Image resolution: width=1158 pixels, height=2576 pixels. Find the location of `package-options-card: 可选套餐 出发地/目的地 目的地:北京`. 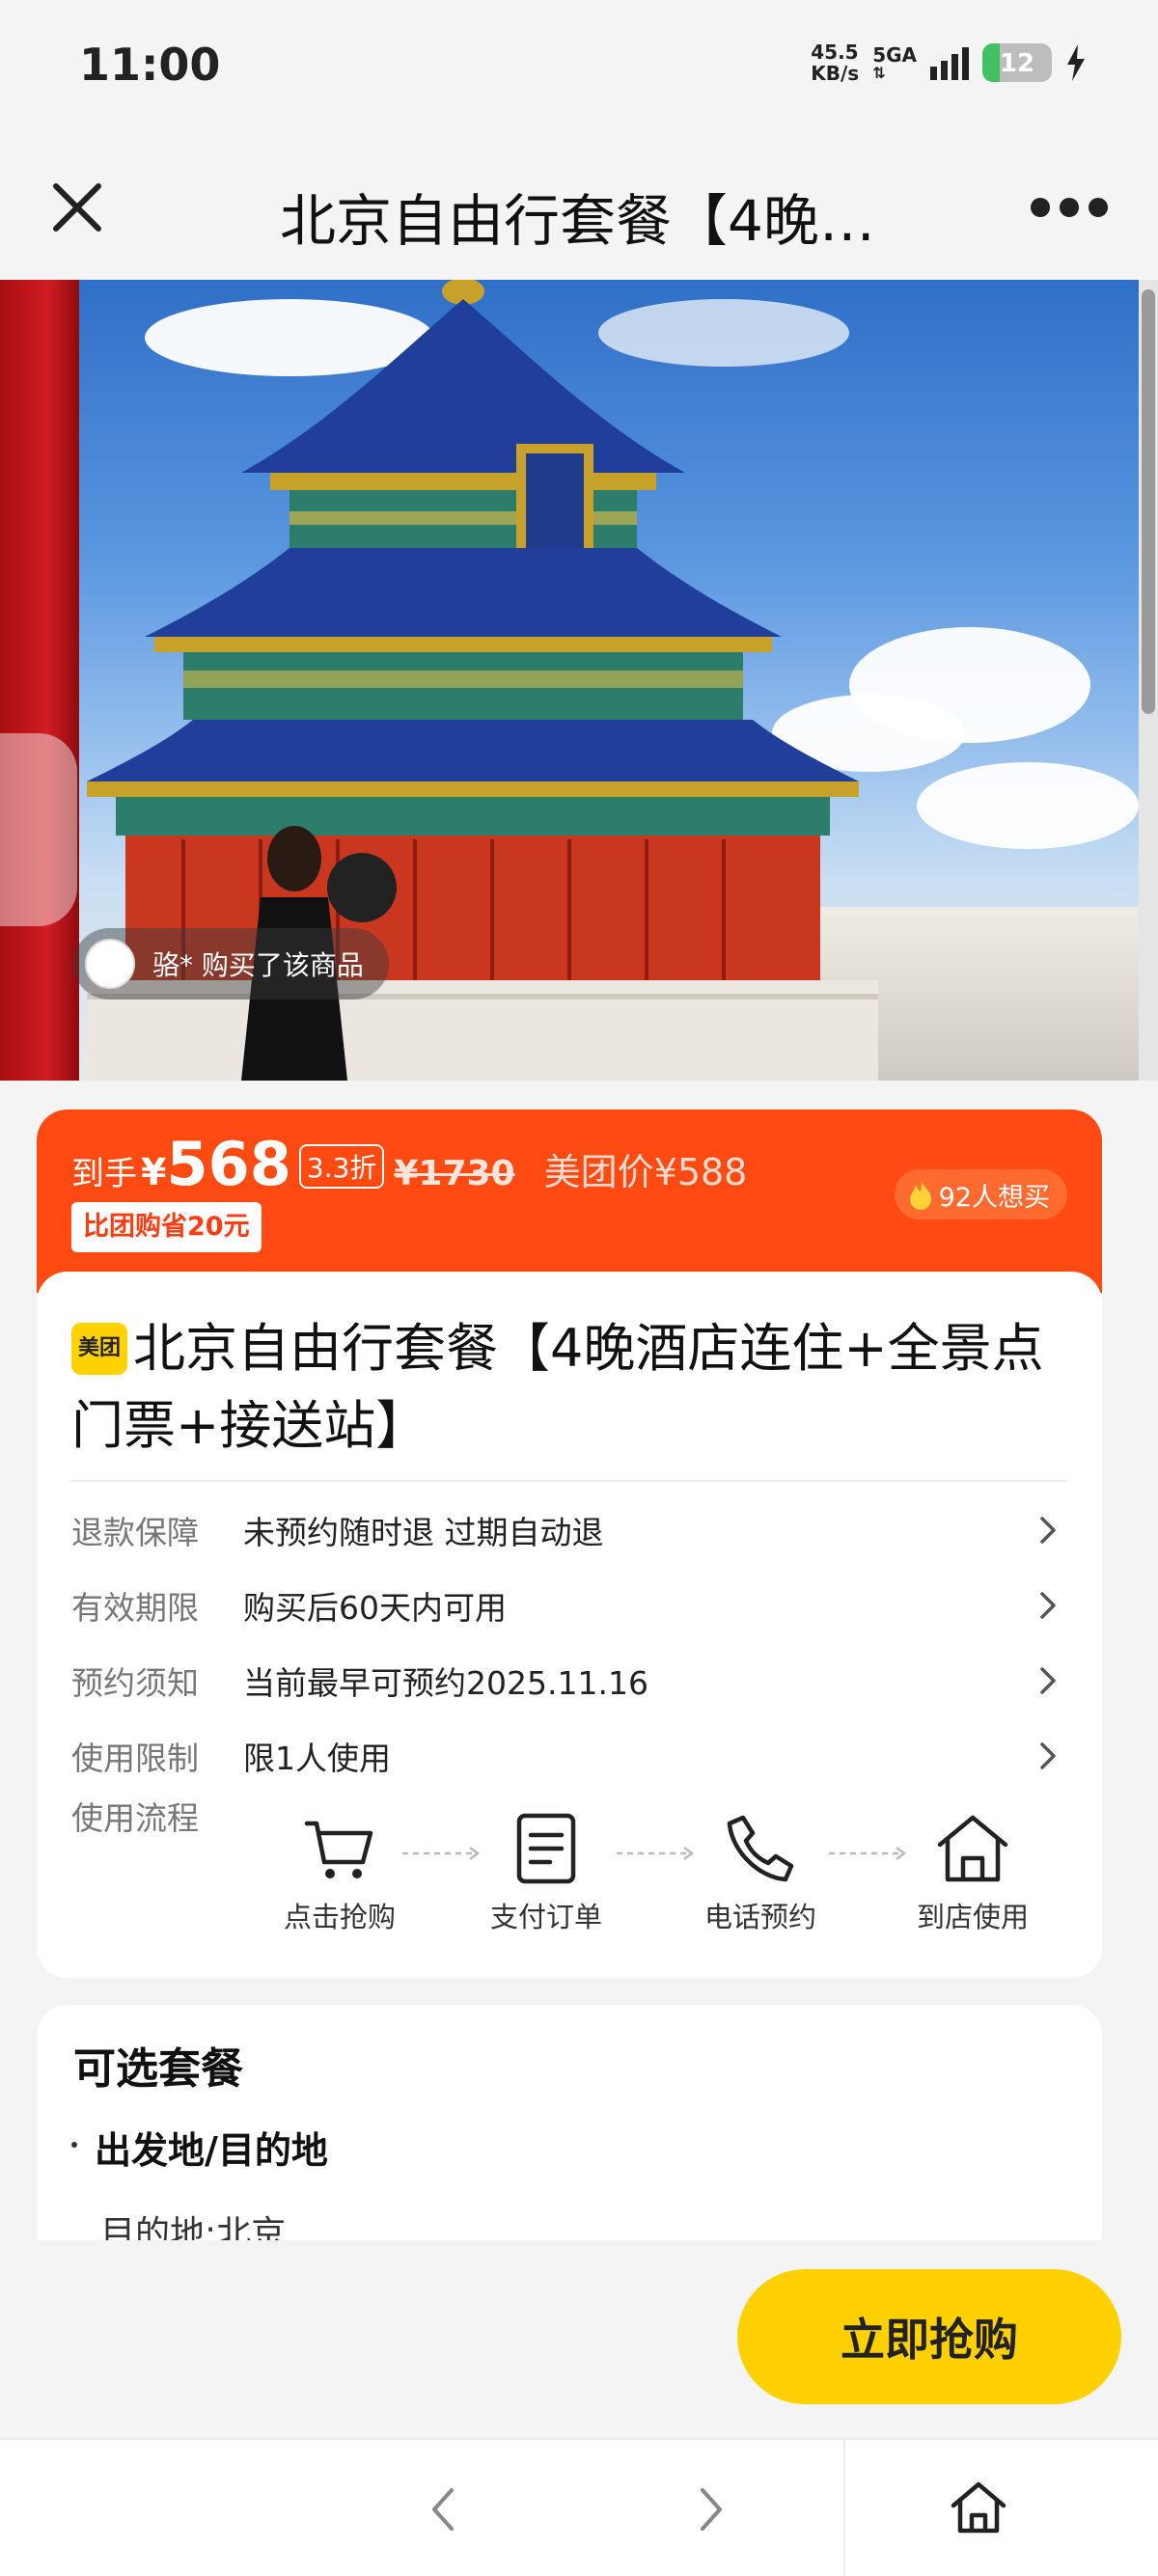

package-options-card: 可选套餐 出发地/目的地 目的地:北京 is located at coordinates (569, 2122).